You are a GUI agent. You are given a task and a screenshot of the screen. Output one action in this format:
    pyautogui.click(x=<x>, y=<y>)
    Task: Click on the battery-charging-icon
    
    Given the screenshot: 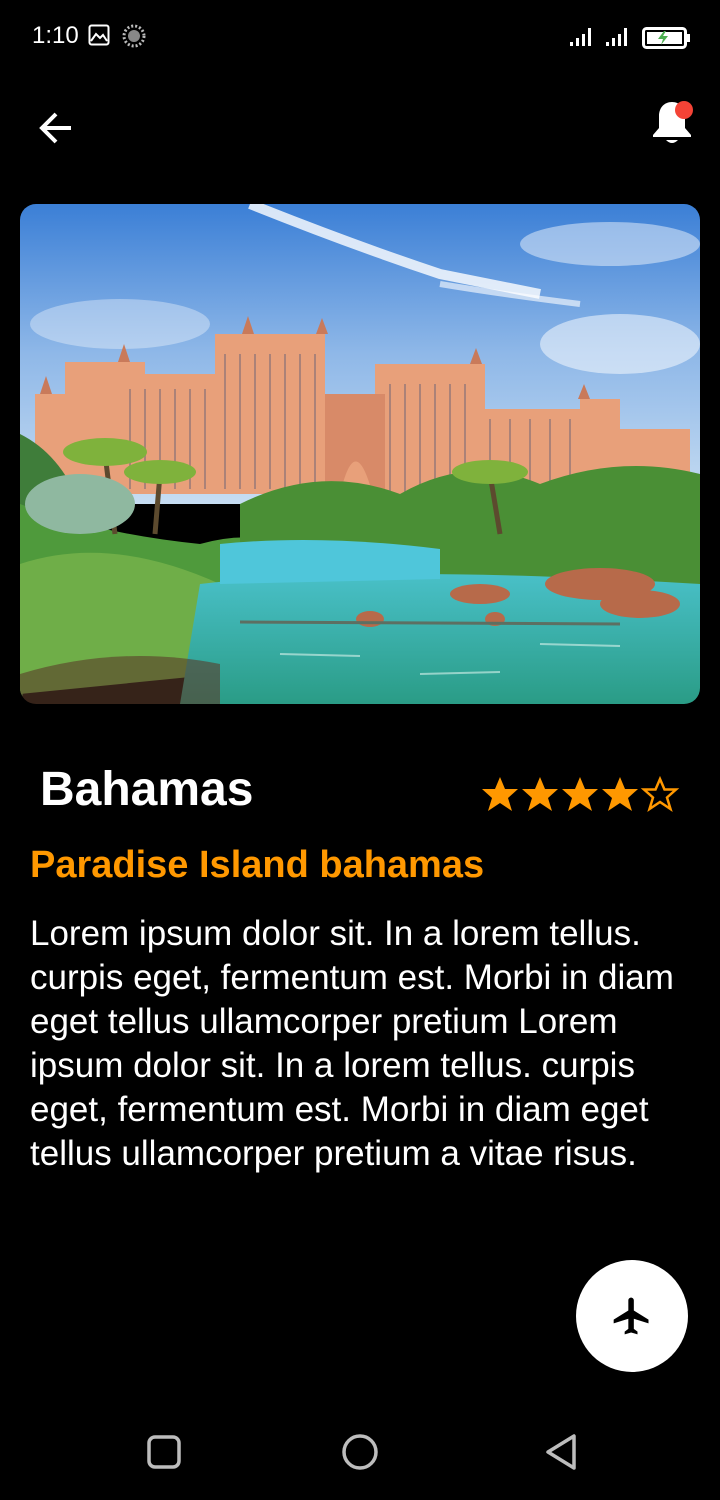 What is the action you would take?
    pyautogui.click(x=666, y=38)
    